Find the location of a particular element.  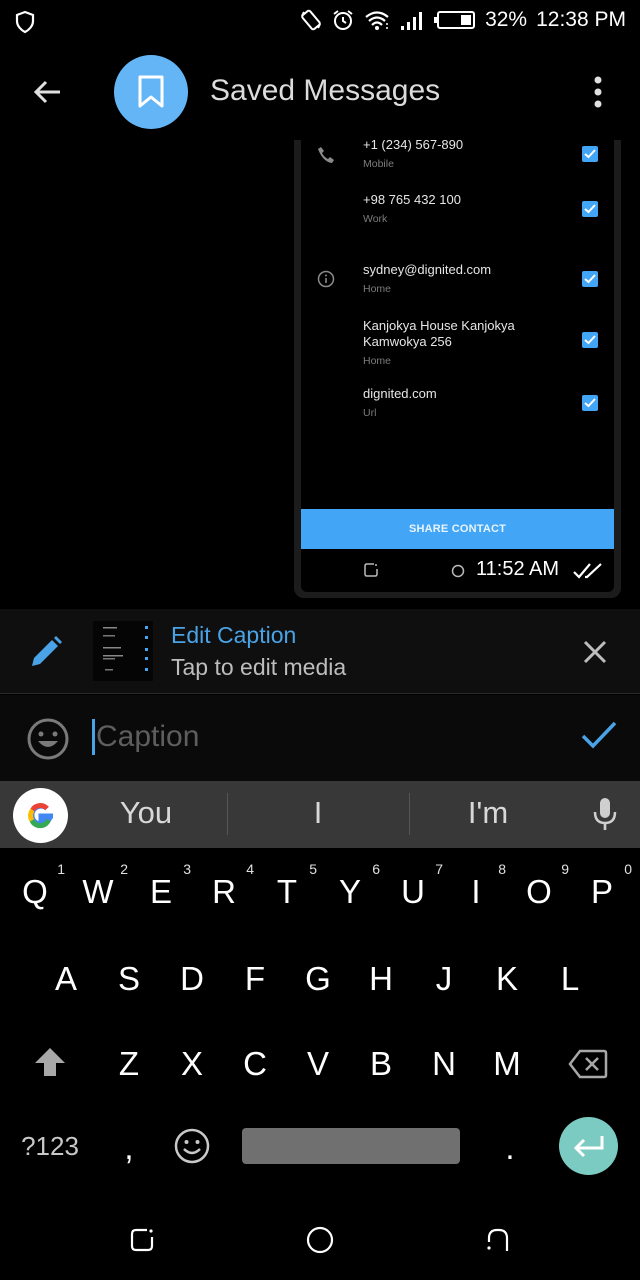

key: J is located at coordinates (444, 979).